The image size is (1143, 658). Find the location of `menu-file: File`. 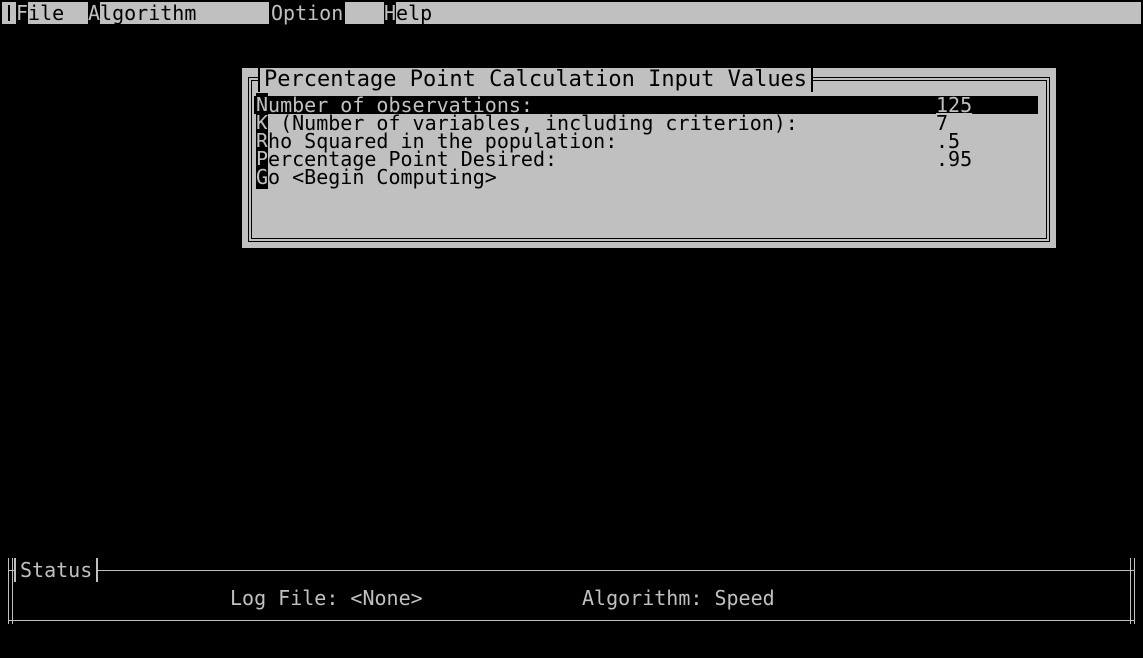

menu-file: File is located at coordinates (40, 13).